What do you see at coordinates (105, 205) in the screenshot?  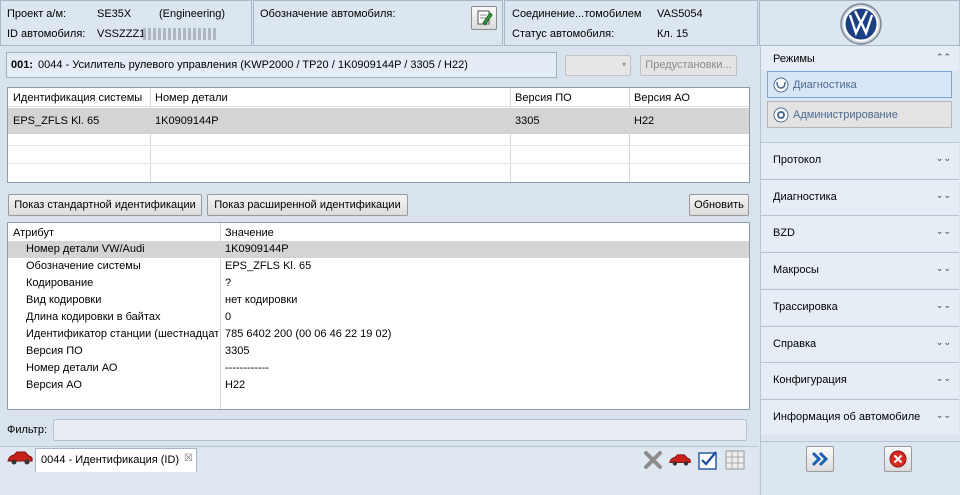 I see `show-standard-ident-button: Показ стандартной идентификации` at bounding box center [105, 205].